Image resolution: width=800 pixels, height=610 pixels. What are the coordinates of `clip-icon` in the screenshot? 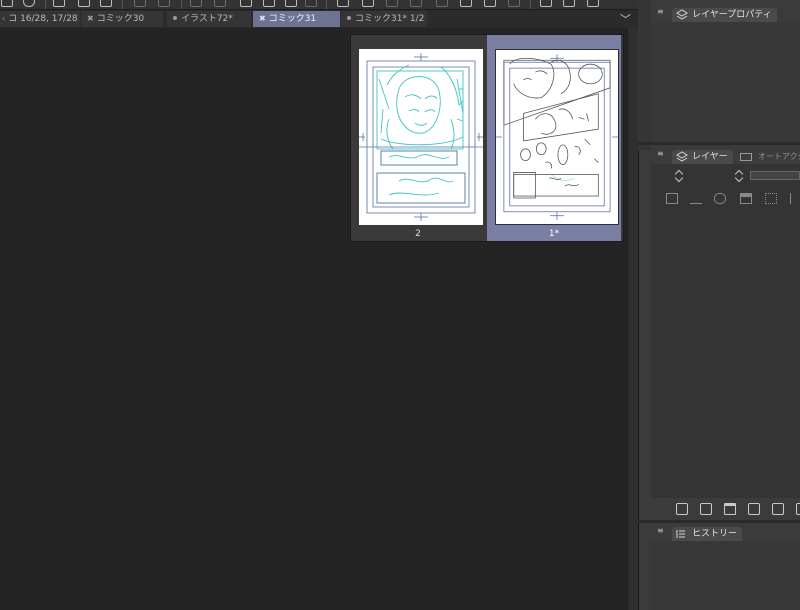 It's located at (343, 3).